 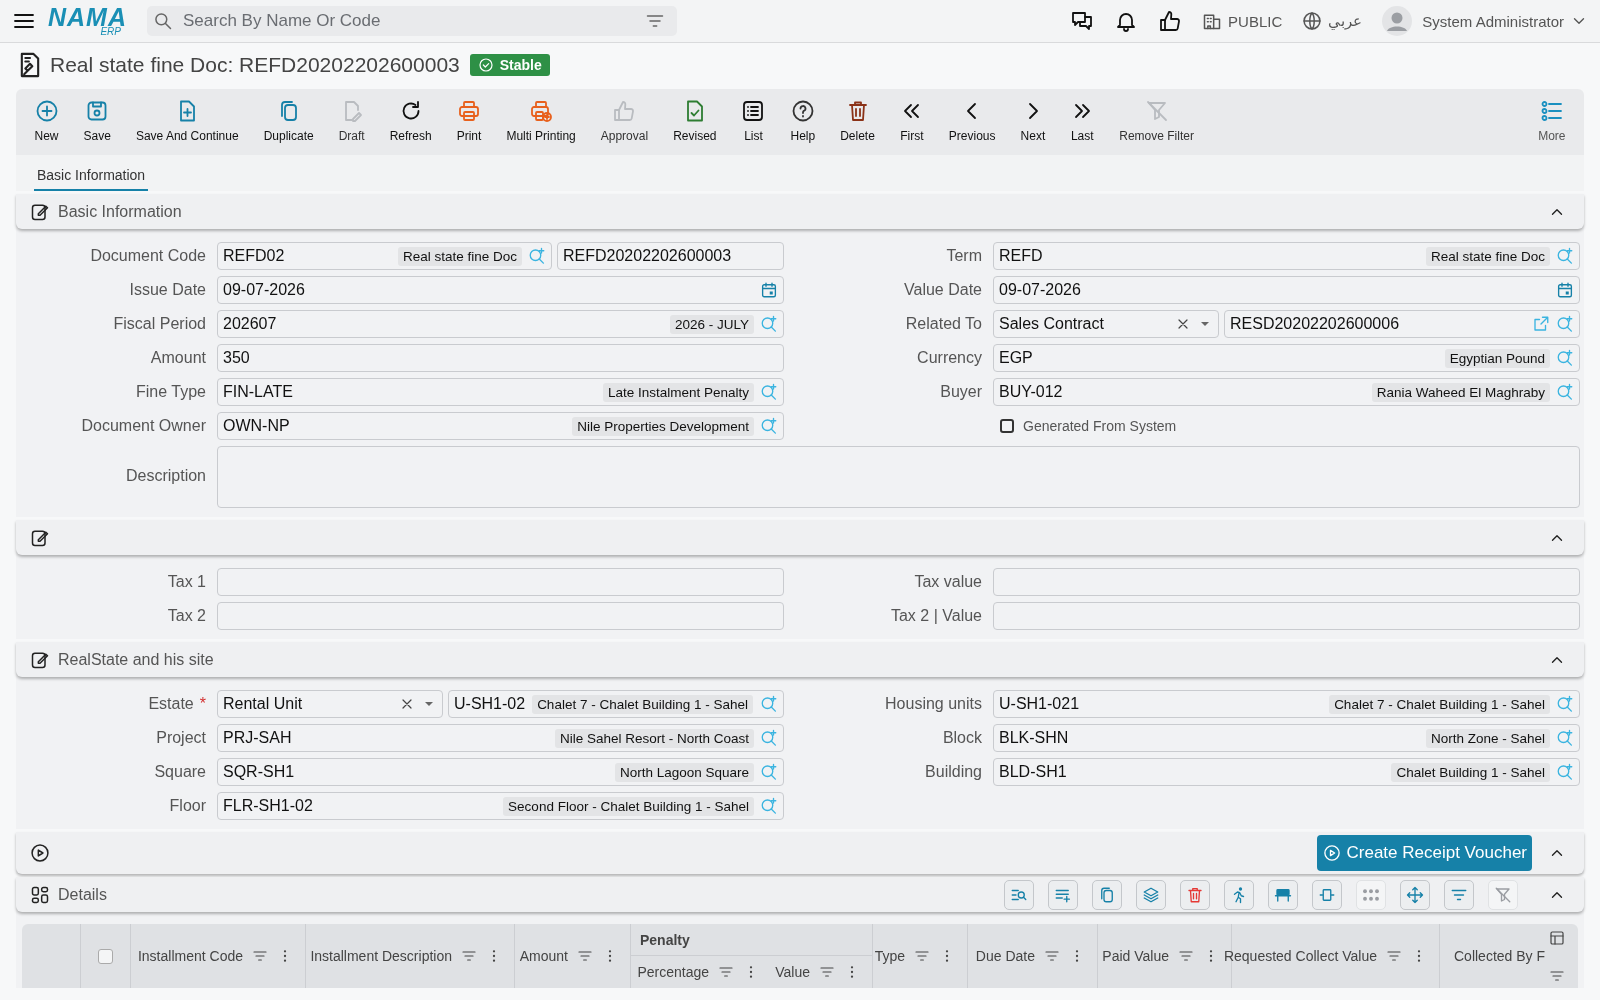 What do you see at coordinates (616, 704) in the screenshot?
I see `lookup-field: U-SH1-02 Chalet 7 - Chalet Building 1 - Sahel` at bounding box center [616, 704].